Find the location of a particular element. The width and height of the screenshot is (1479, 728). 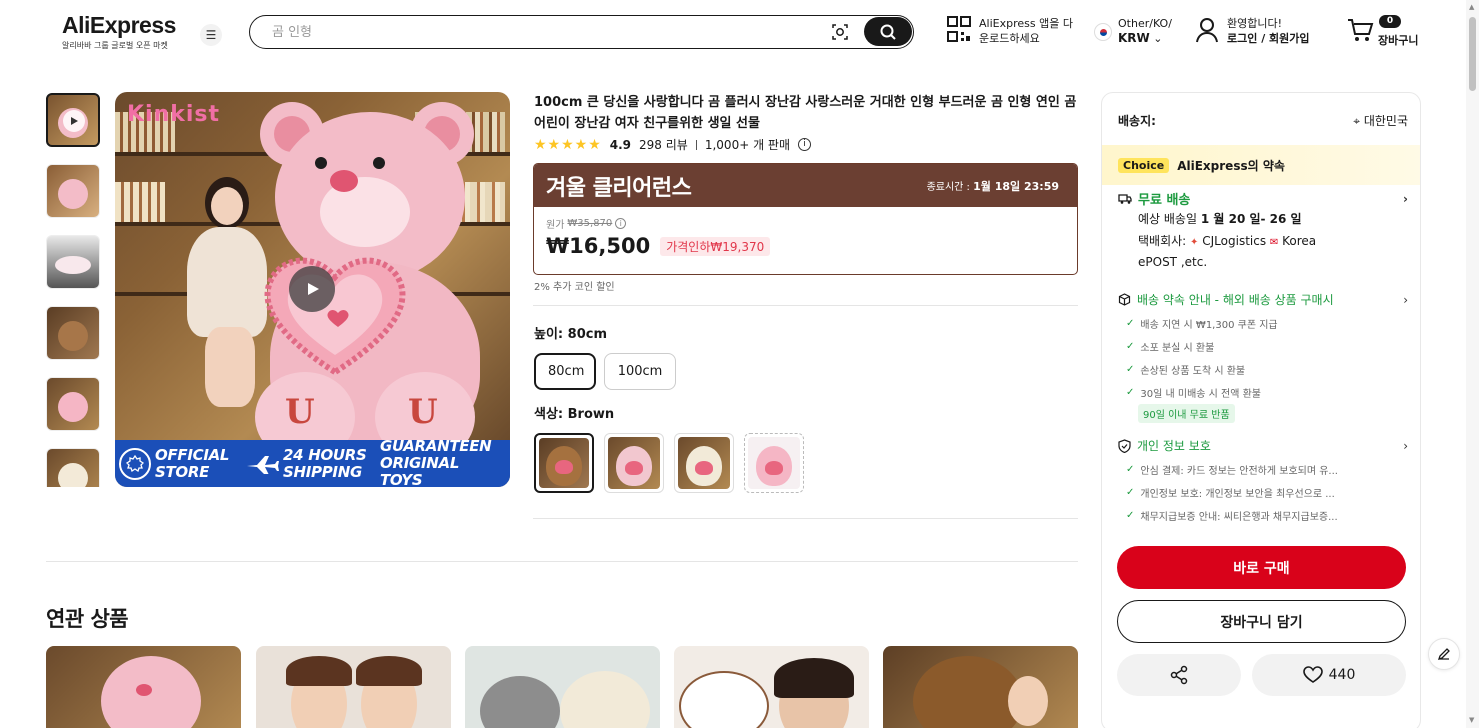

free-return-badge: 90일 이내 무료 반품 is located at coordinates (1186, 413).